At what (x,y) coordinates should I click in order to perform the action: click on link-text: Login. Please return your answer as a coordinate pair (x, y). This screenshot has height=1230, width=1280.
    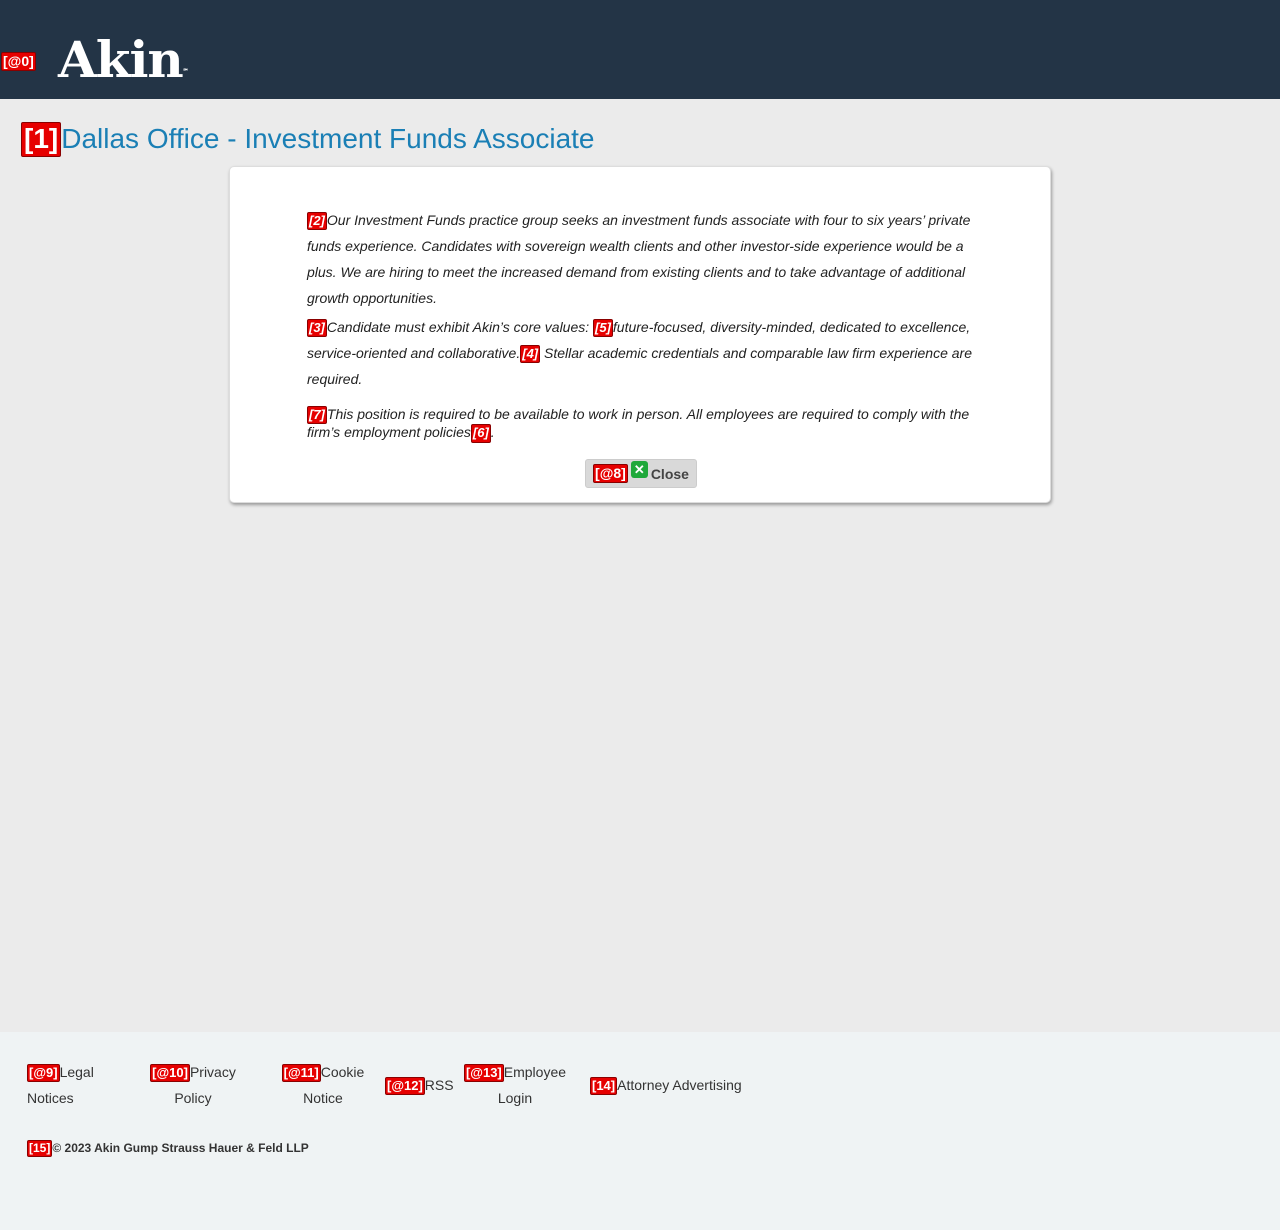
    Looking at the image, I should click on (515, 1098).